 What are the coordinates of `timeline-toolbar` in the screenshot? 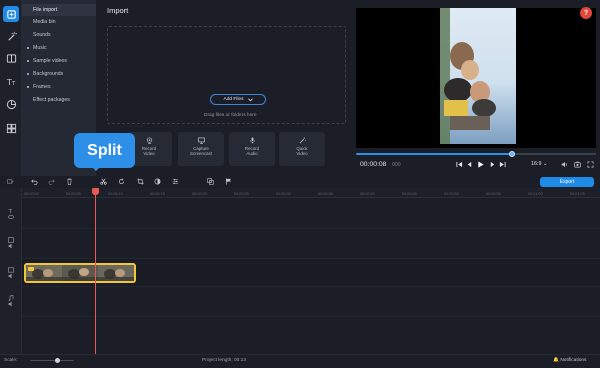 It's located at (300, 182).